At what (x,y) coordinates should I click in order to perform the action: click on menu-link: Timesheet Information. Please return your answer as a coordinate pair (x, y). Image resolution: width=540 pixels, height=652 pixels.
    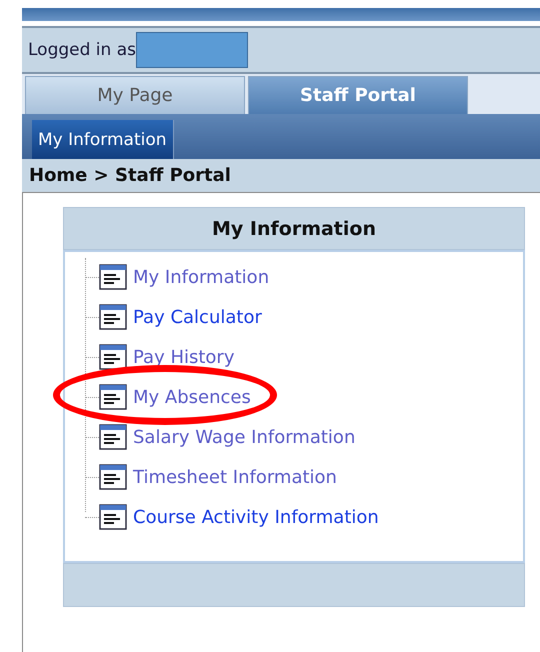
    Looking at the image, I should click on (235, 477).